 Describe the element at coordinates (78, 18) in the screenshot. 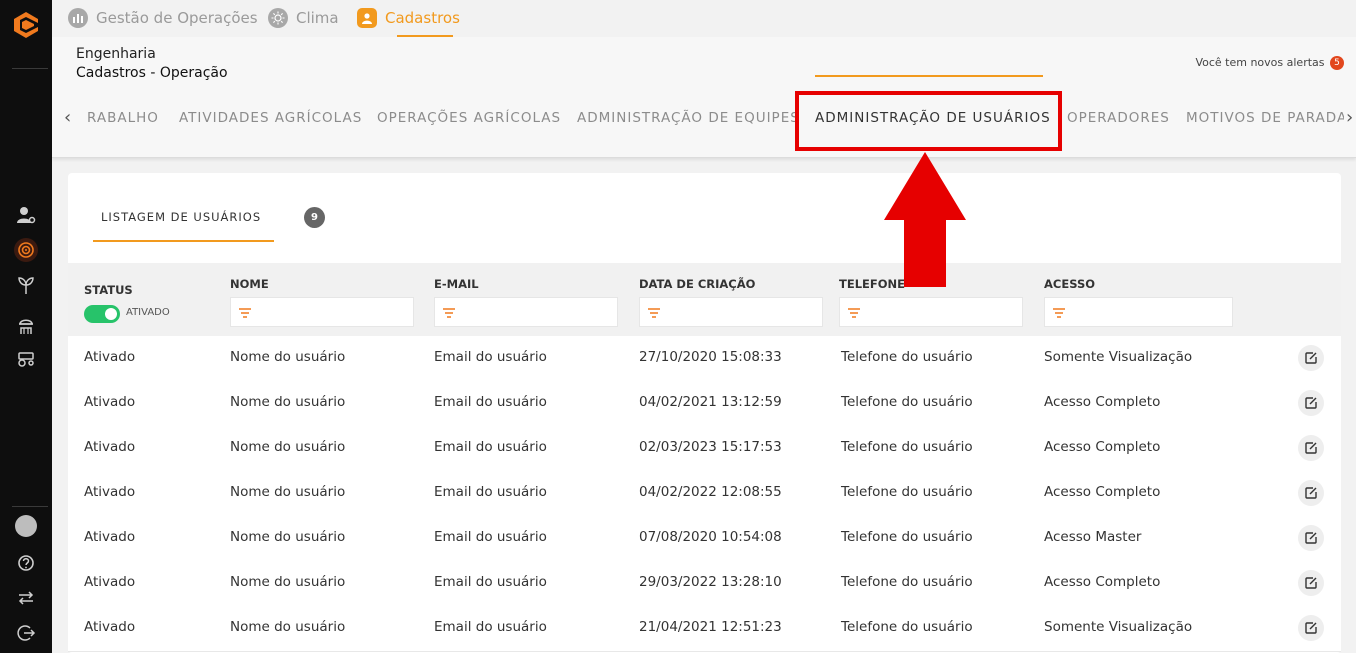

I see `chart-icon` at that location.